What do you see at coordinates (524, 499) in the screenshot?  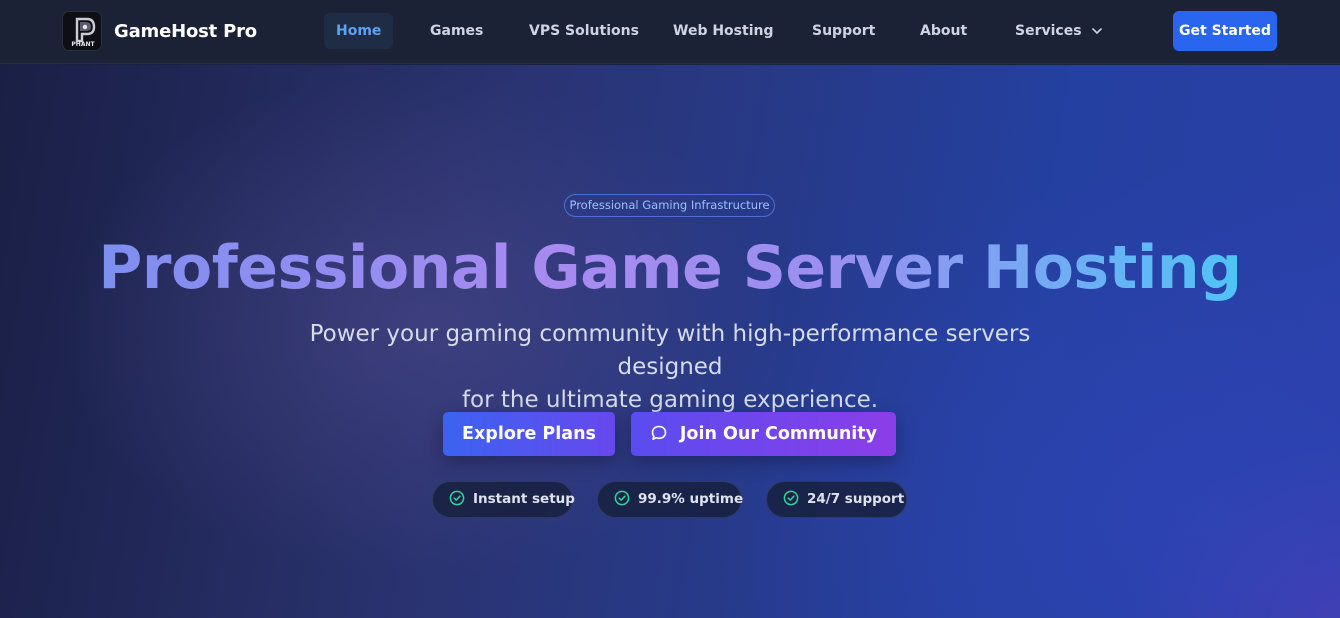 I see `feature-label: Instant setup` at bounding box center [524, 499].